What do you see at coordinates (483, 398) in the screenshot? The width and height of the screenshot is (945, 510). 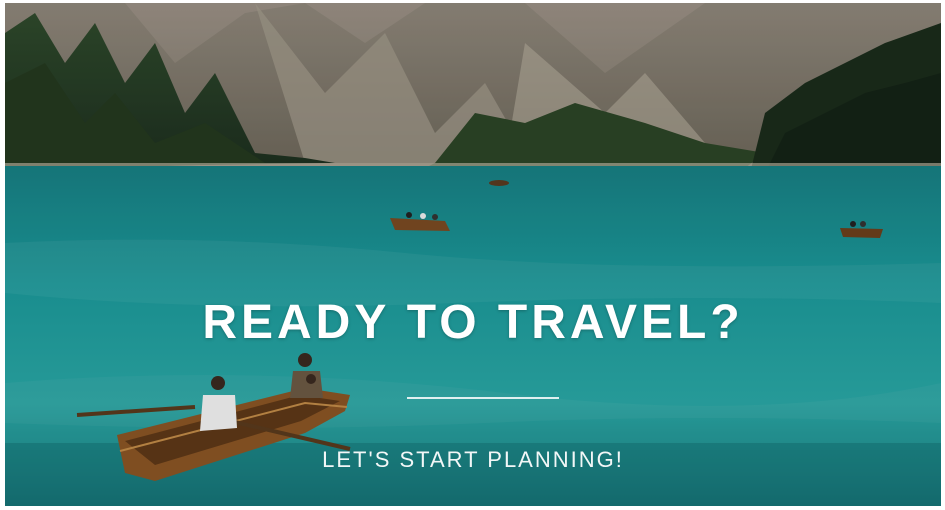 I see `hero-divider` at bounding box center [483, 398].